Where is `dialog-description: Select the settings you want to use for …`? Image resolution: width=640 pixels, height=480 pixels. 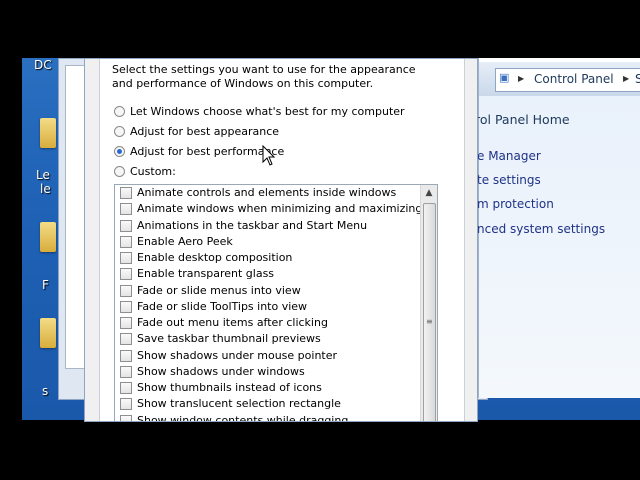 dialog-description: Select the settings you want to use for … is located at coordinates (264, 76).